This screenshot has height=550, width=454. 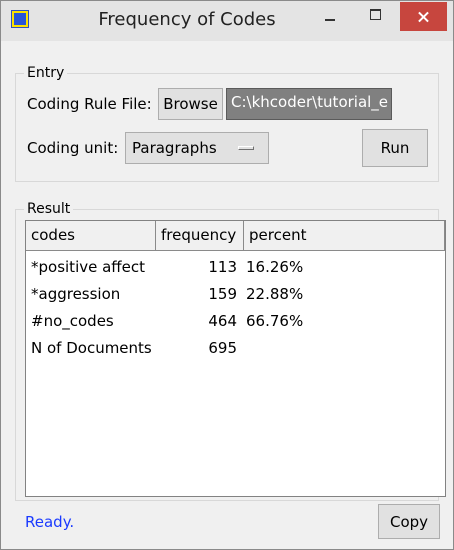 I want to click on result-group-label: Result, so click(x=49, y=209).